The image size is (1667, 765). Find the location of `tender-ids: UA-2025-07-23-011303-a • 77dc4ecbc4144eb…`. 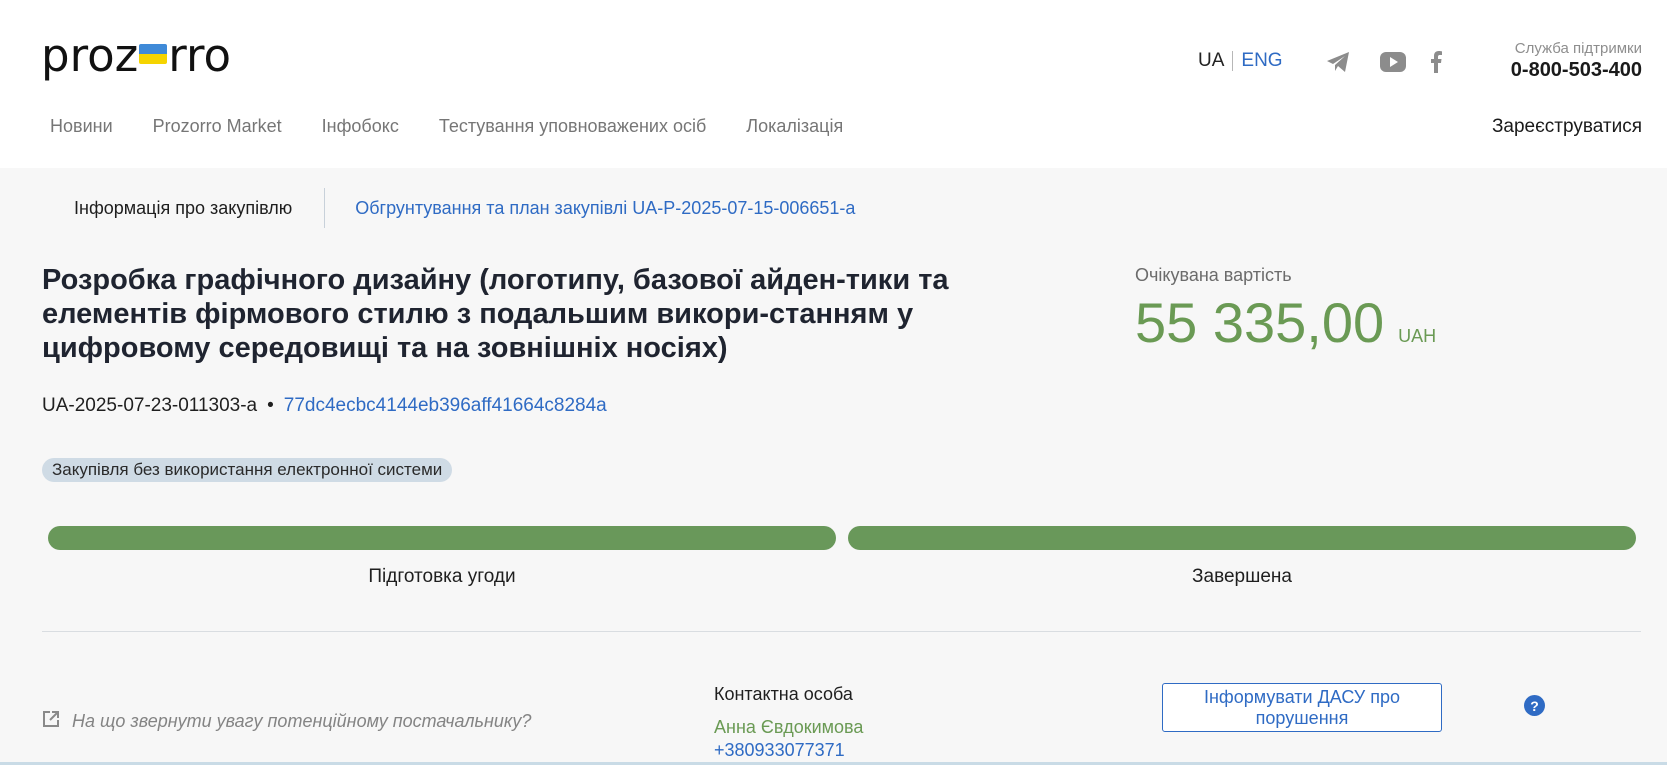

tender-ids: UA-2025-07-23-011303-a • 77dc4ecbc4144eb… is located at coordinates (324, 406).